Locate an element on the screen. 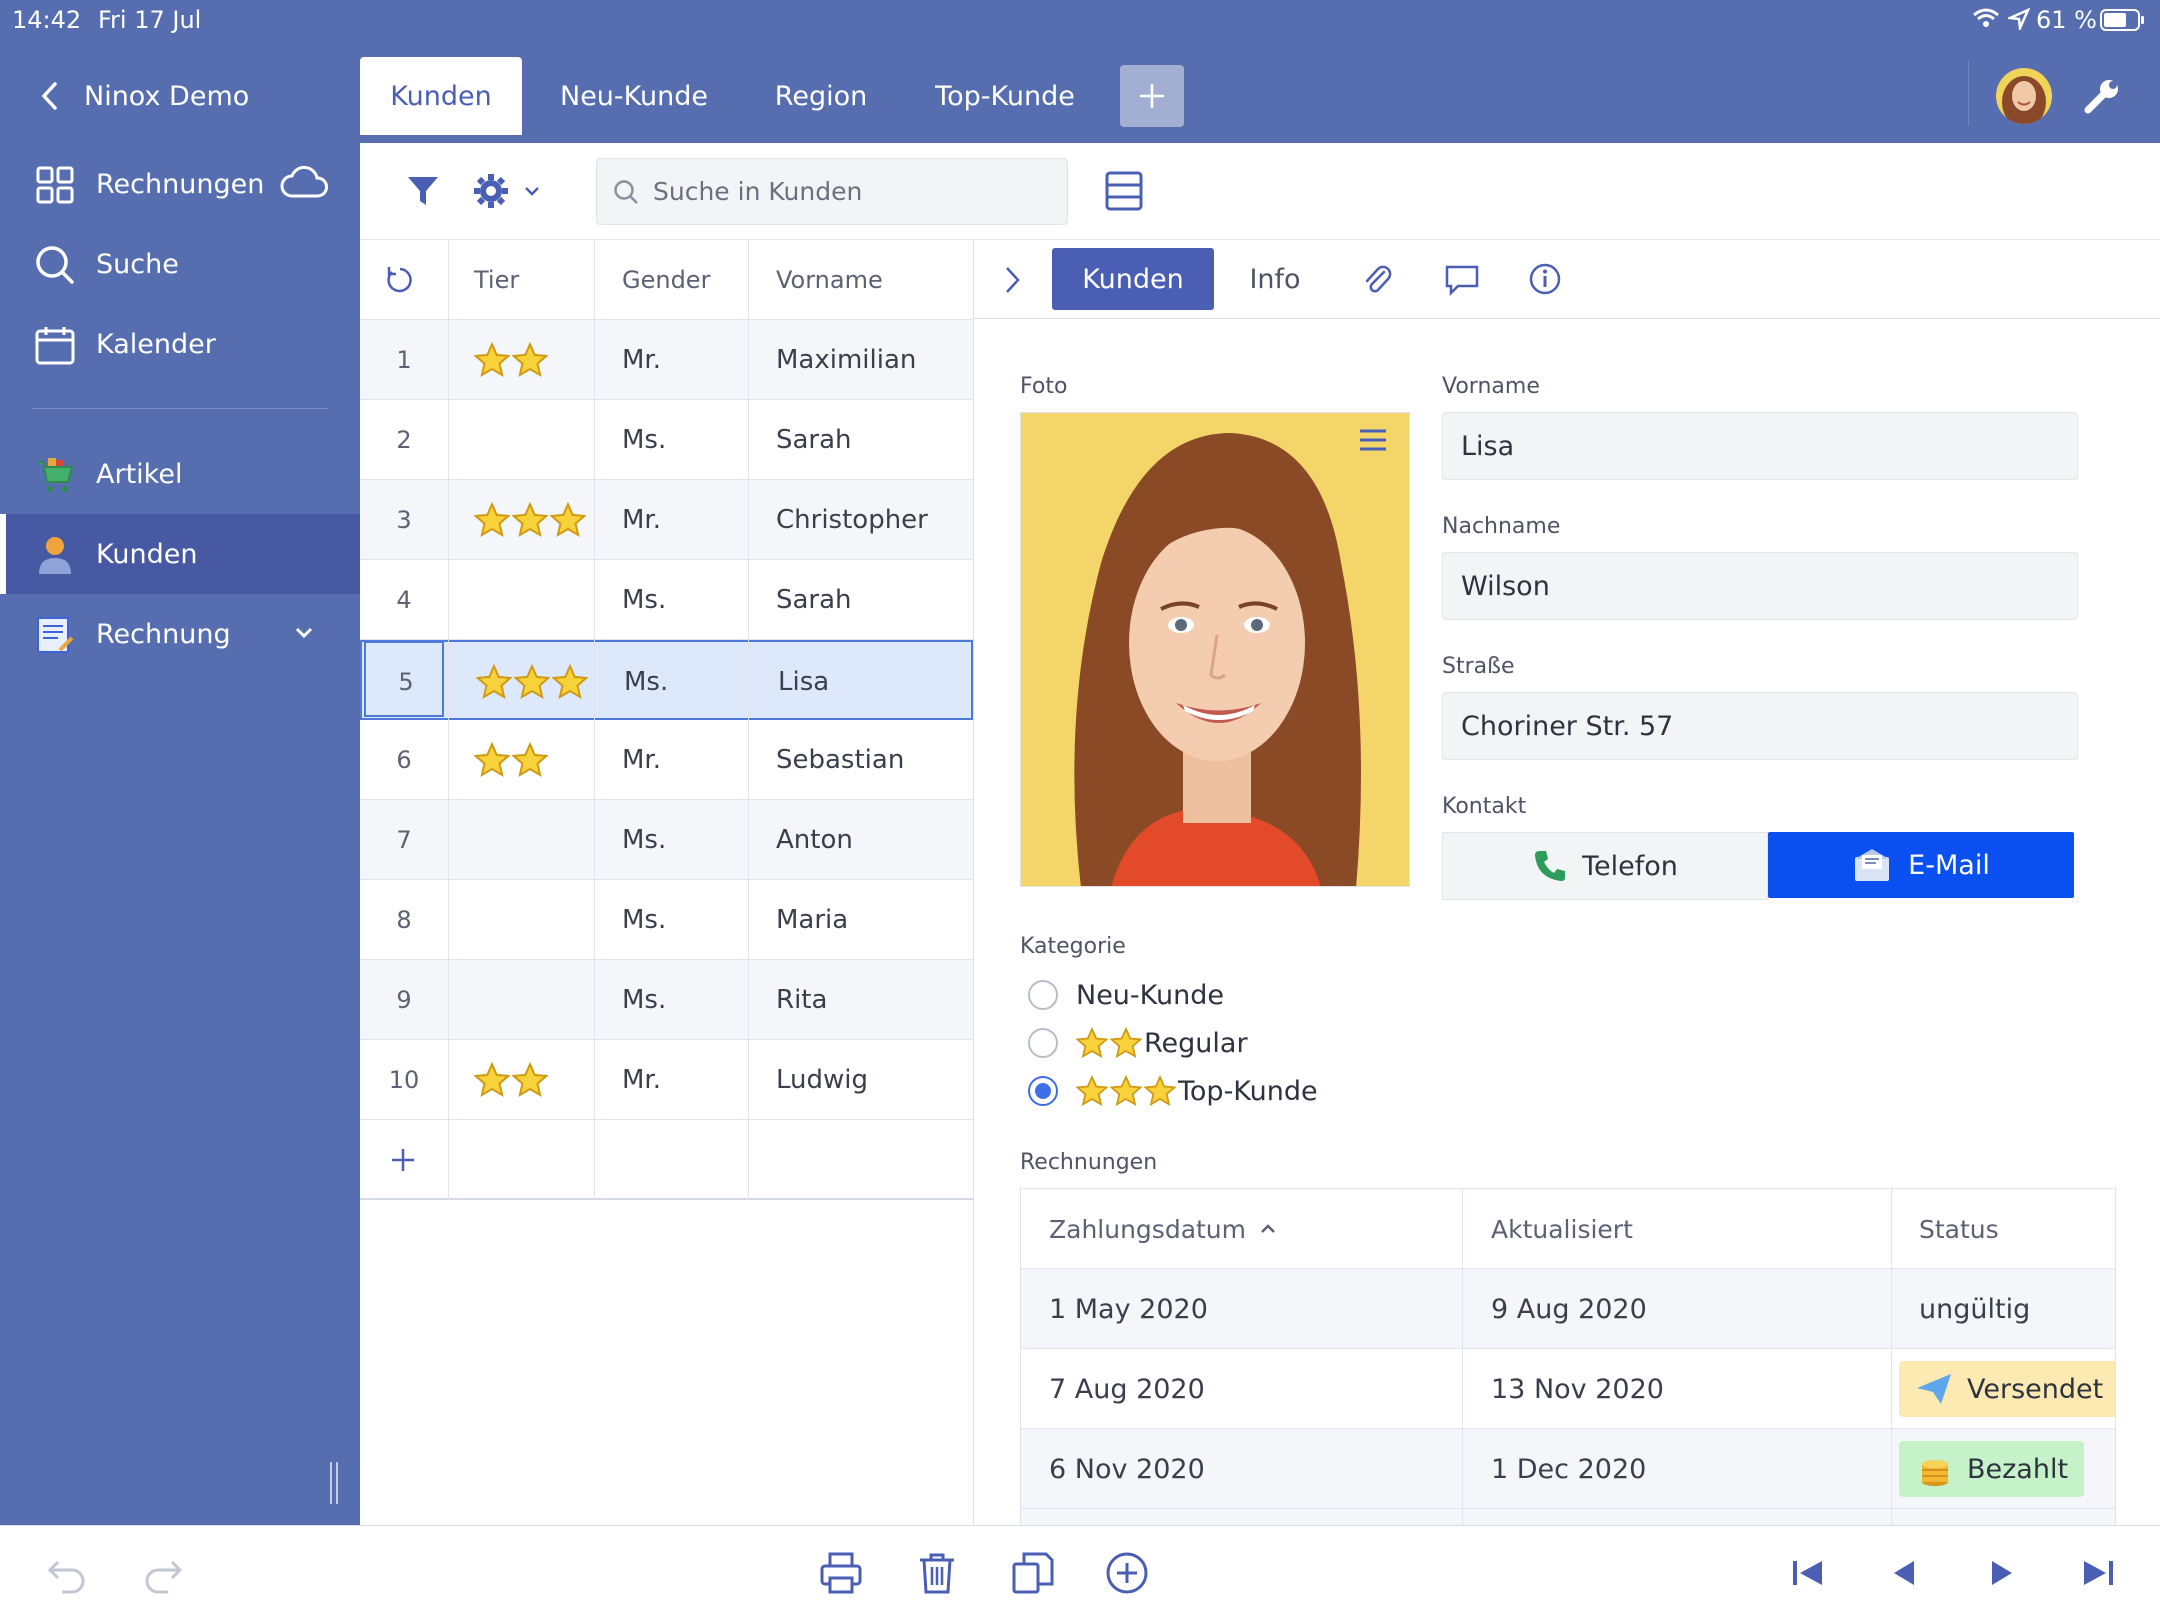  add-tab-button is located at coordinates (1152, 96).